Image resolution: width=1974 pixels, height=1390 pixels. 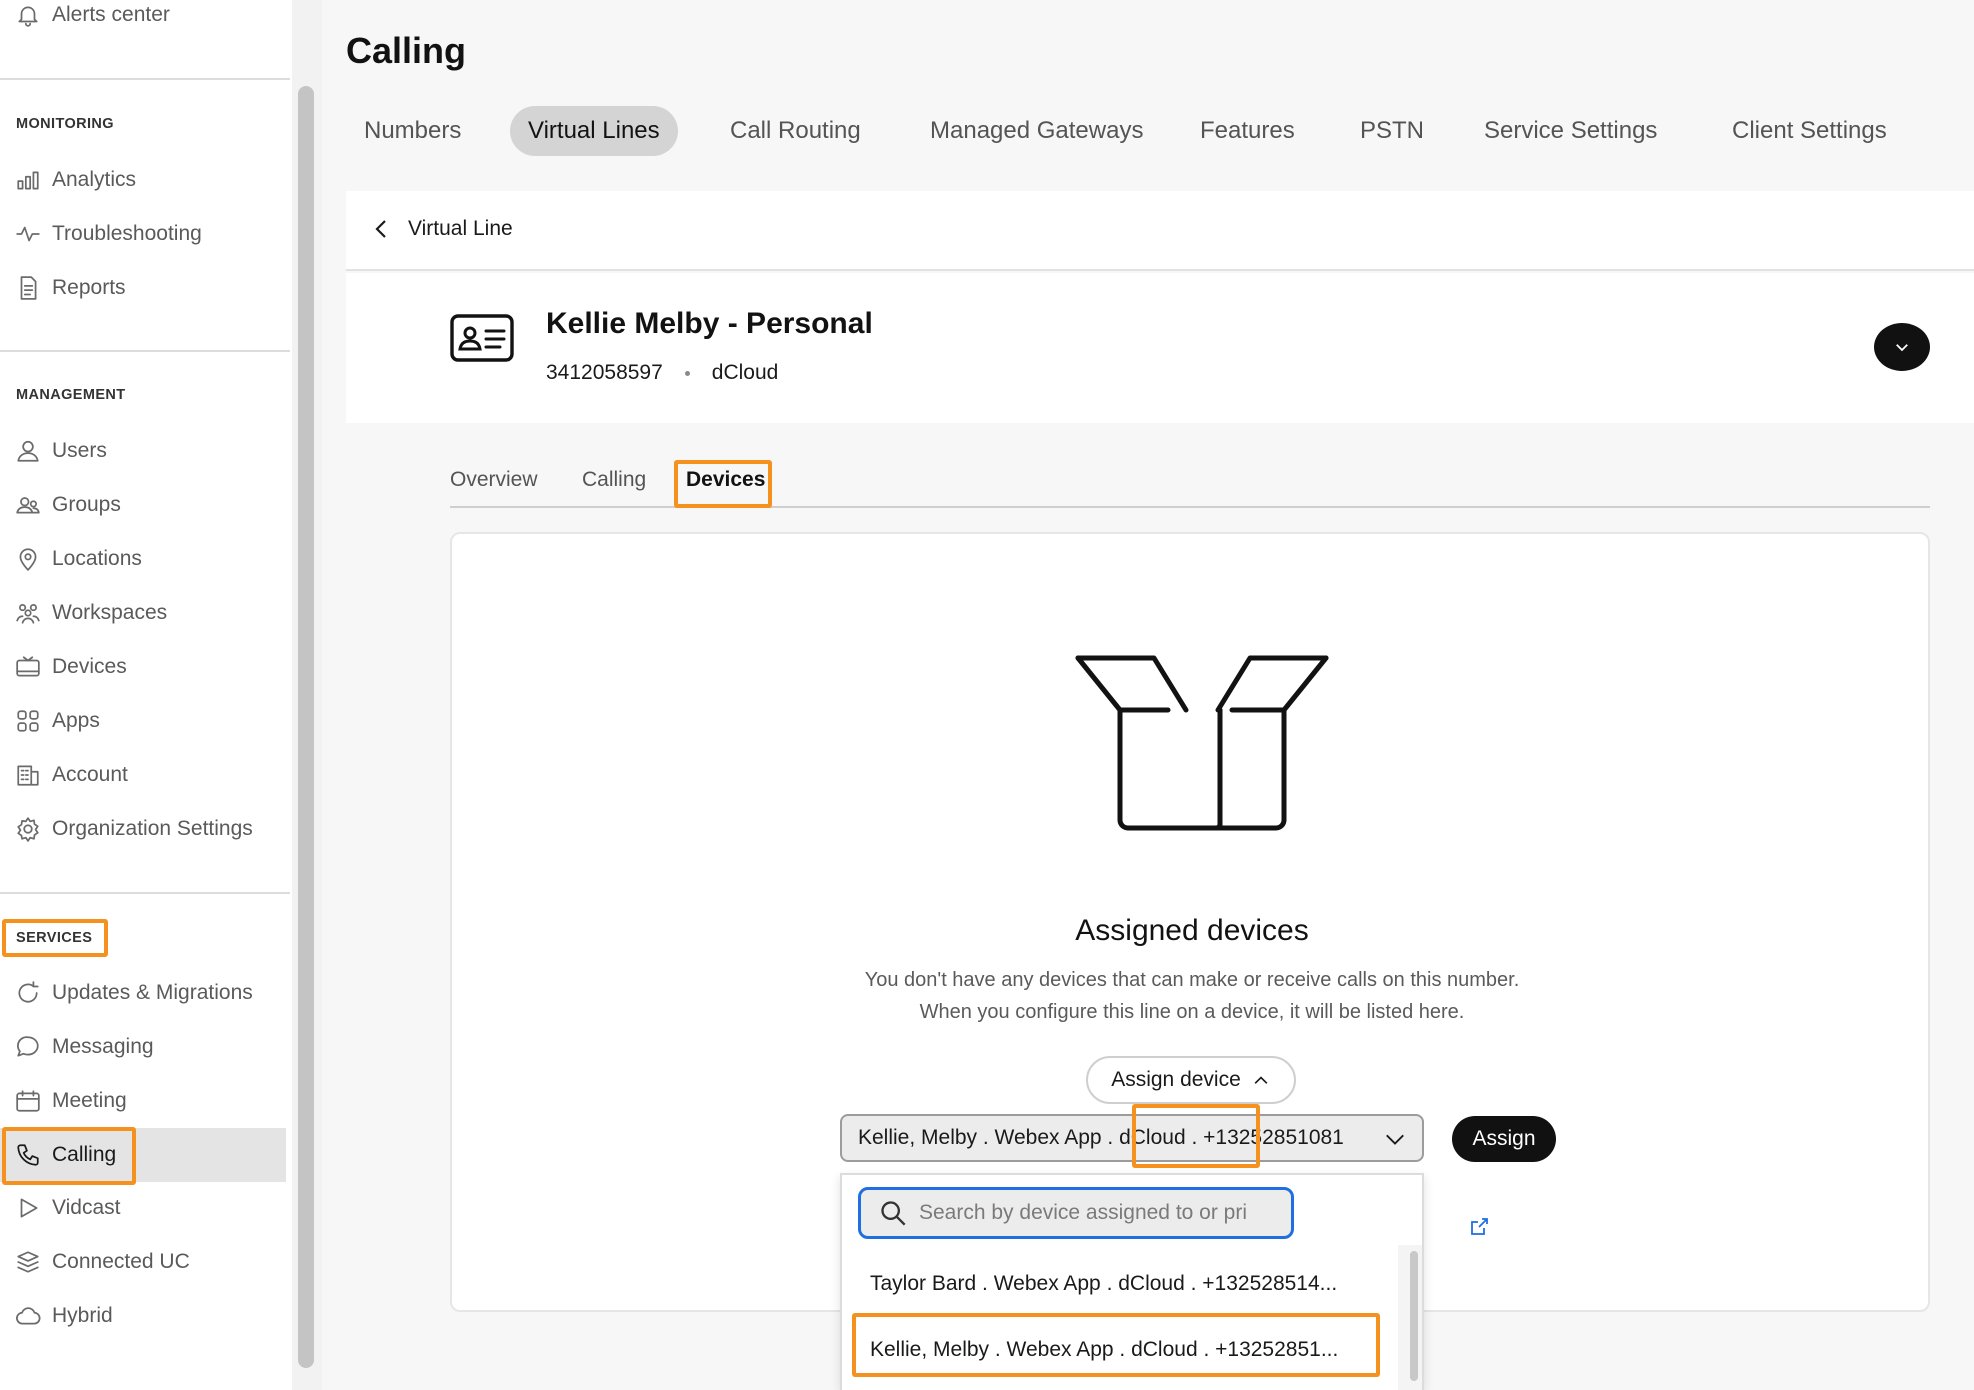 I want to click on sidebar-item-label: Calling, so click(x=84, y=1154).